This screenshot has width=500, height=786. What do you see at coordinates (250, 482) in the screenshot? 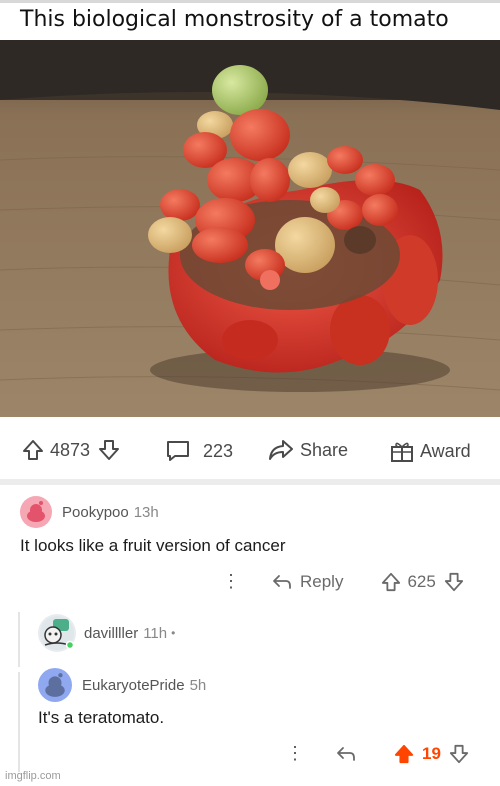
I see `section-divider` at bounding box center [250, 482].